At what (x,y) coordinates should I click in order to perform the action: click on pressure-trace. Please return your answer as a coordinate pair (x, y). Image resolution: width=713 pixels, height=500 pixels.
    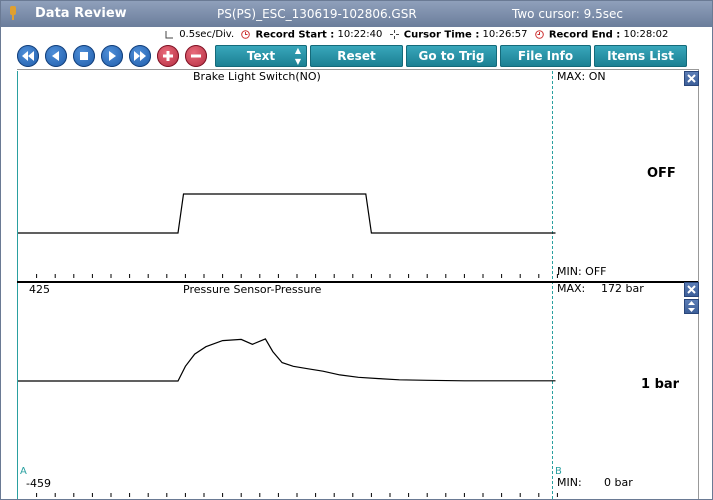
    Looking at the image, I should click on (287, 360).